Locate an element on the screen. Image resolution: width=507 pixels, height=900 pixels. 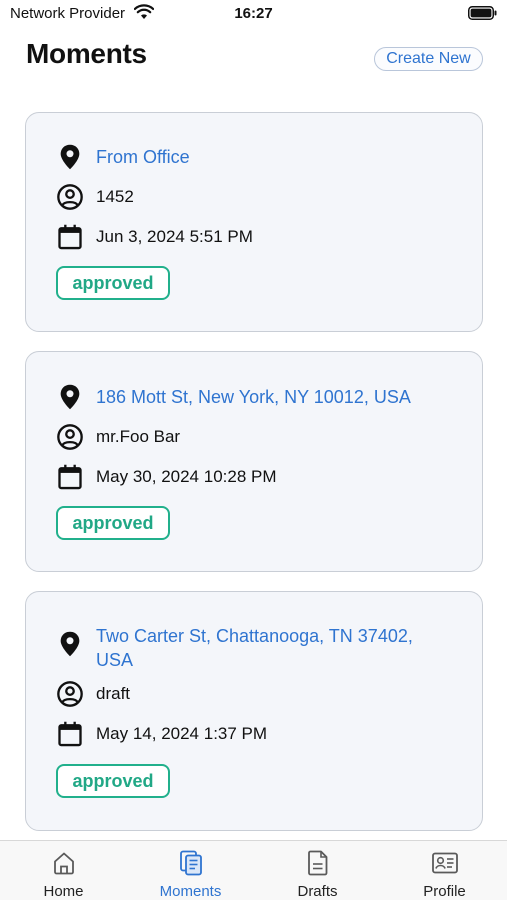
tab-drafts: Drafts is located at coordinates (317, 870).